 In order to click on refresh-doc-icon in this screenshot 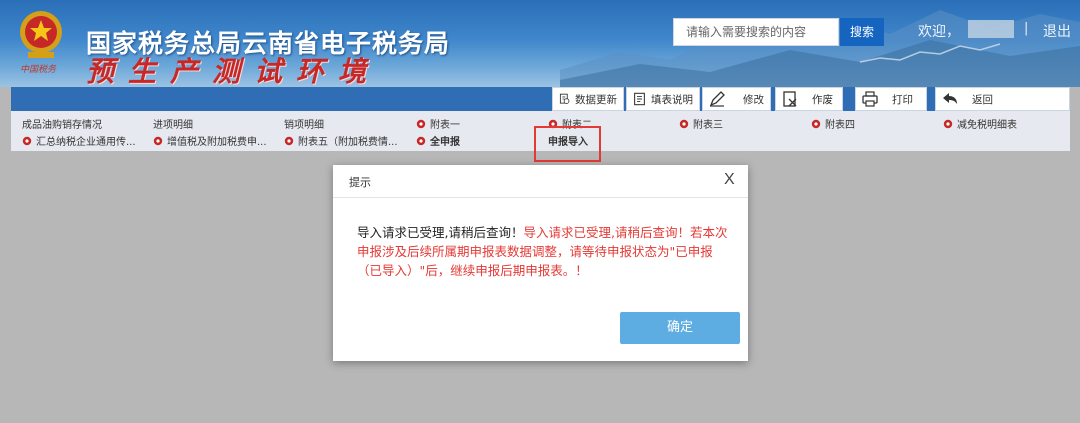, I will do `click(564, 98)`.